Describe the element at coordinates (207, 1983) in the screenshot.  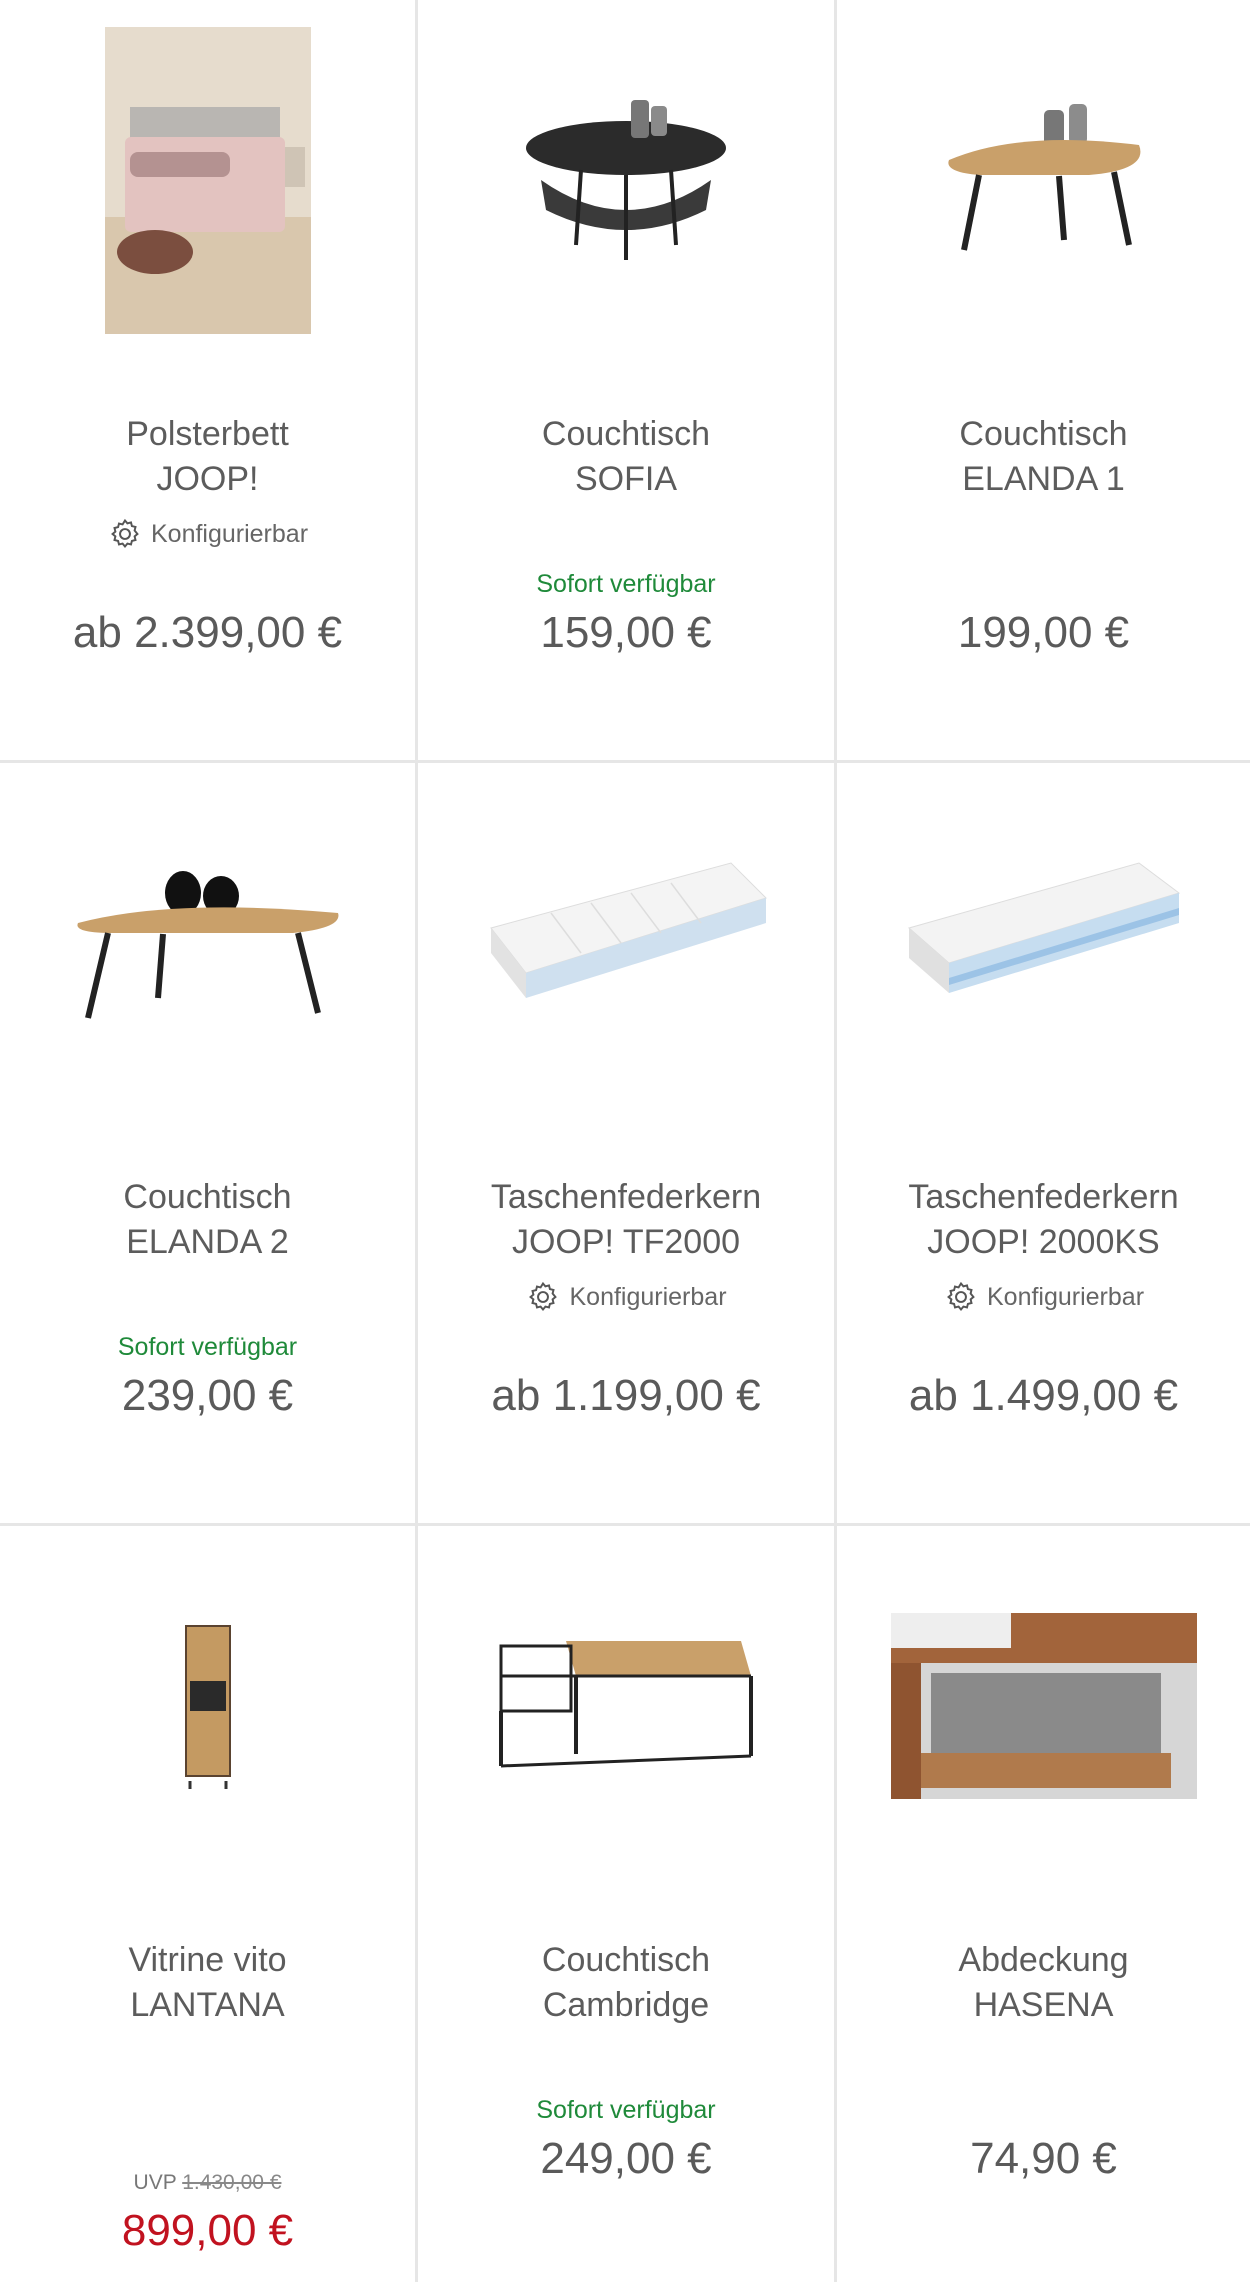
I see `product-name: Vitrine vito LANTANA` at that location.